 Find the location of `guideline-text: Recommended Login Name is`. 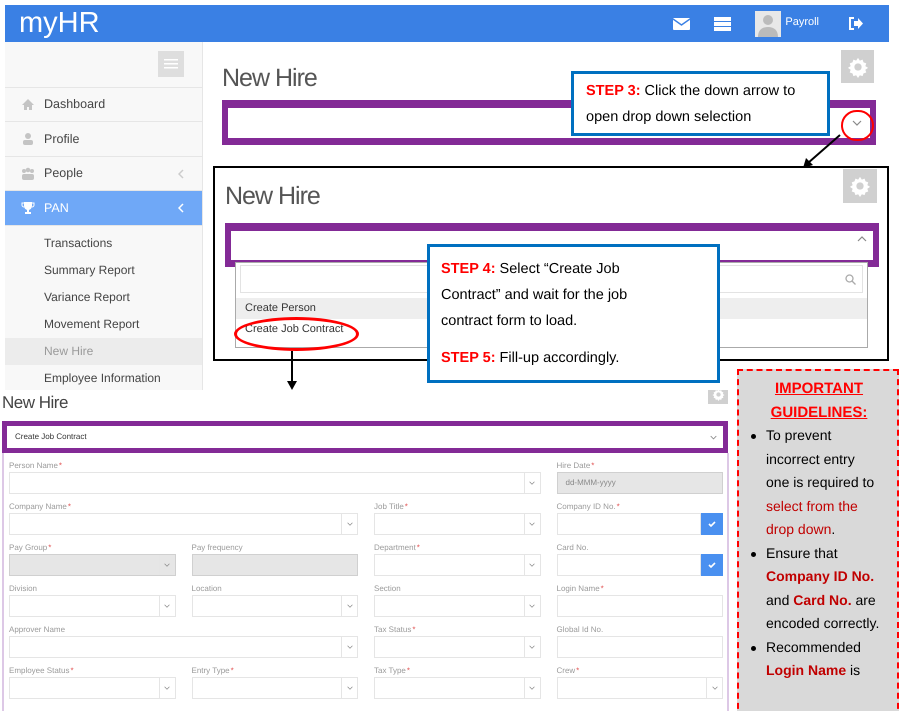

guideline-text: Recommended Login Name is is located at coordinates (814, 659).